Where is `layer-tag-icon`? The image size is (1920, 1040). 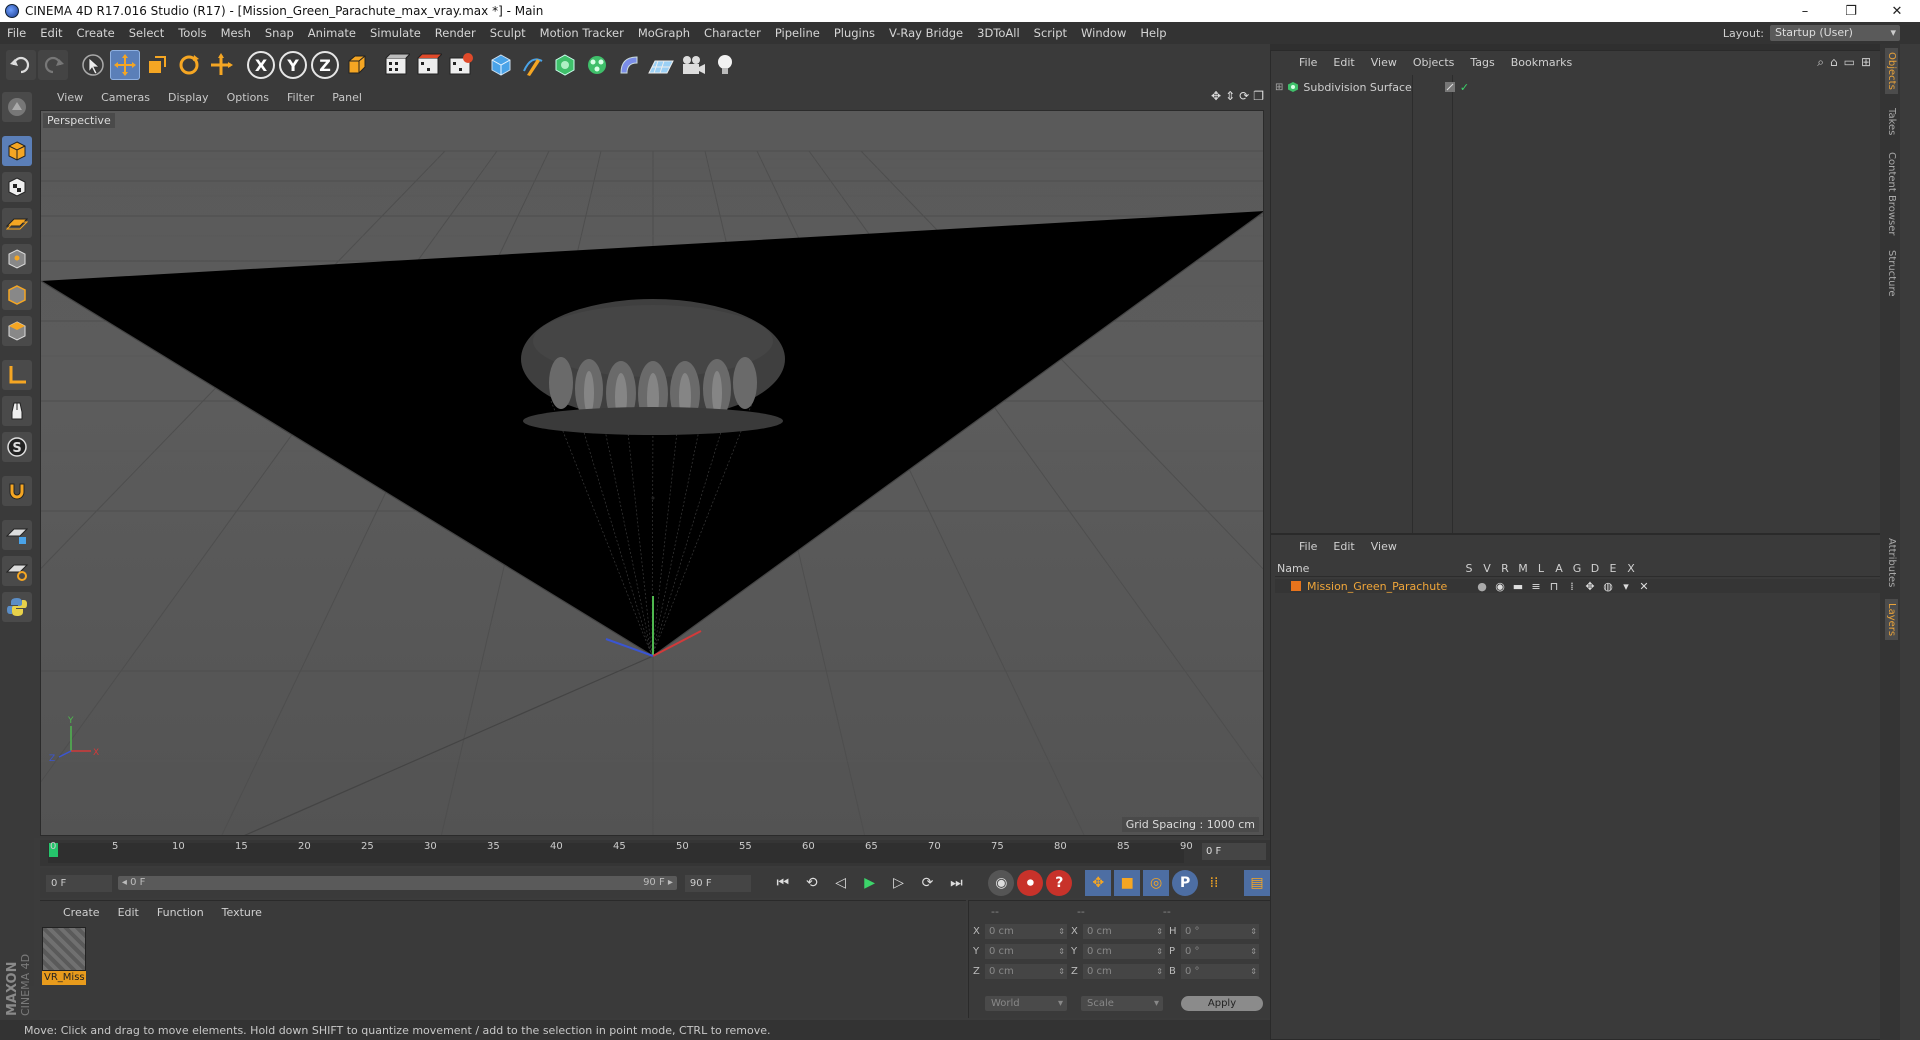 layer-tag-icon is located at coordinates (1450, 87).